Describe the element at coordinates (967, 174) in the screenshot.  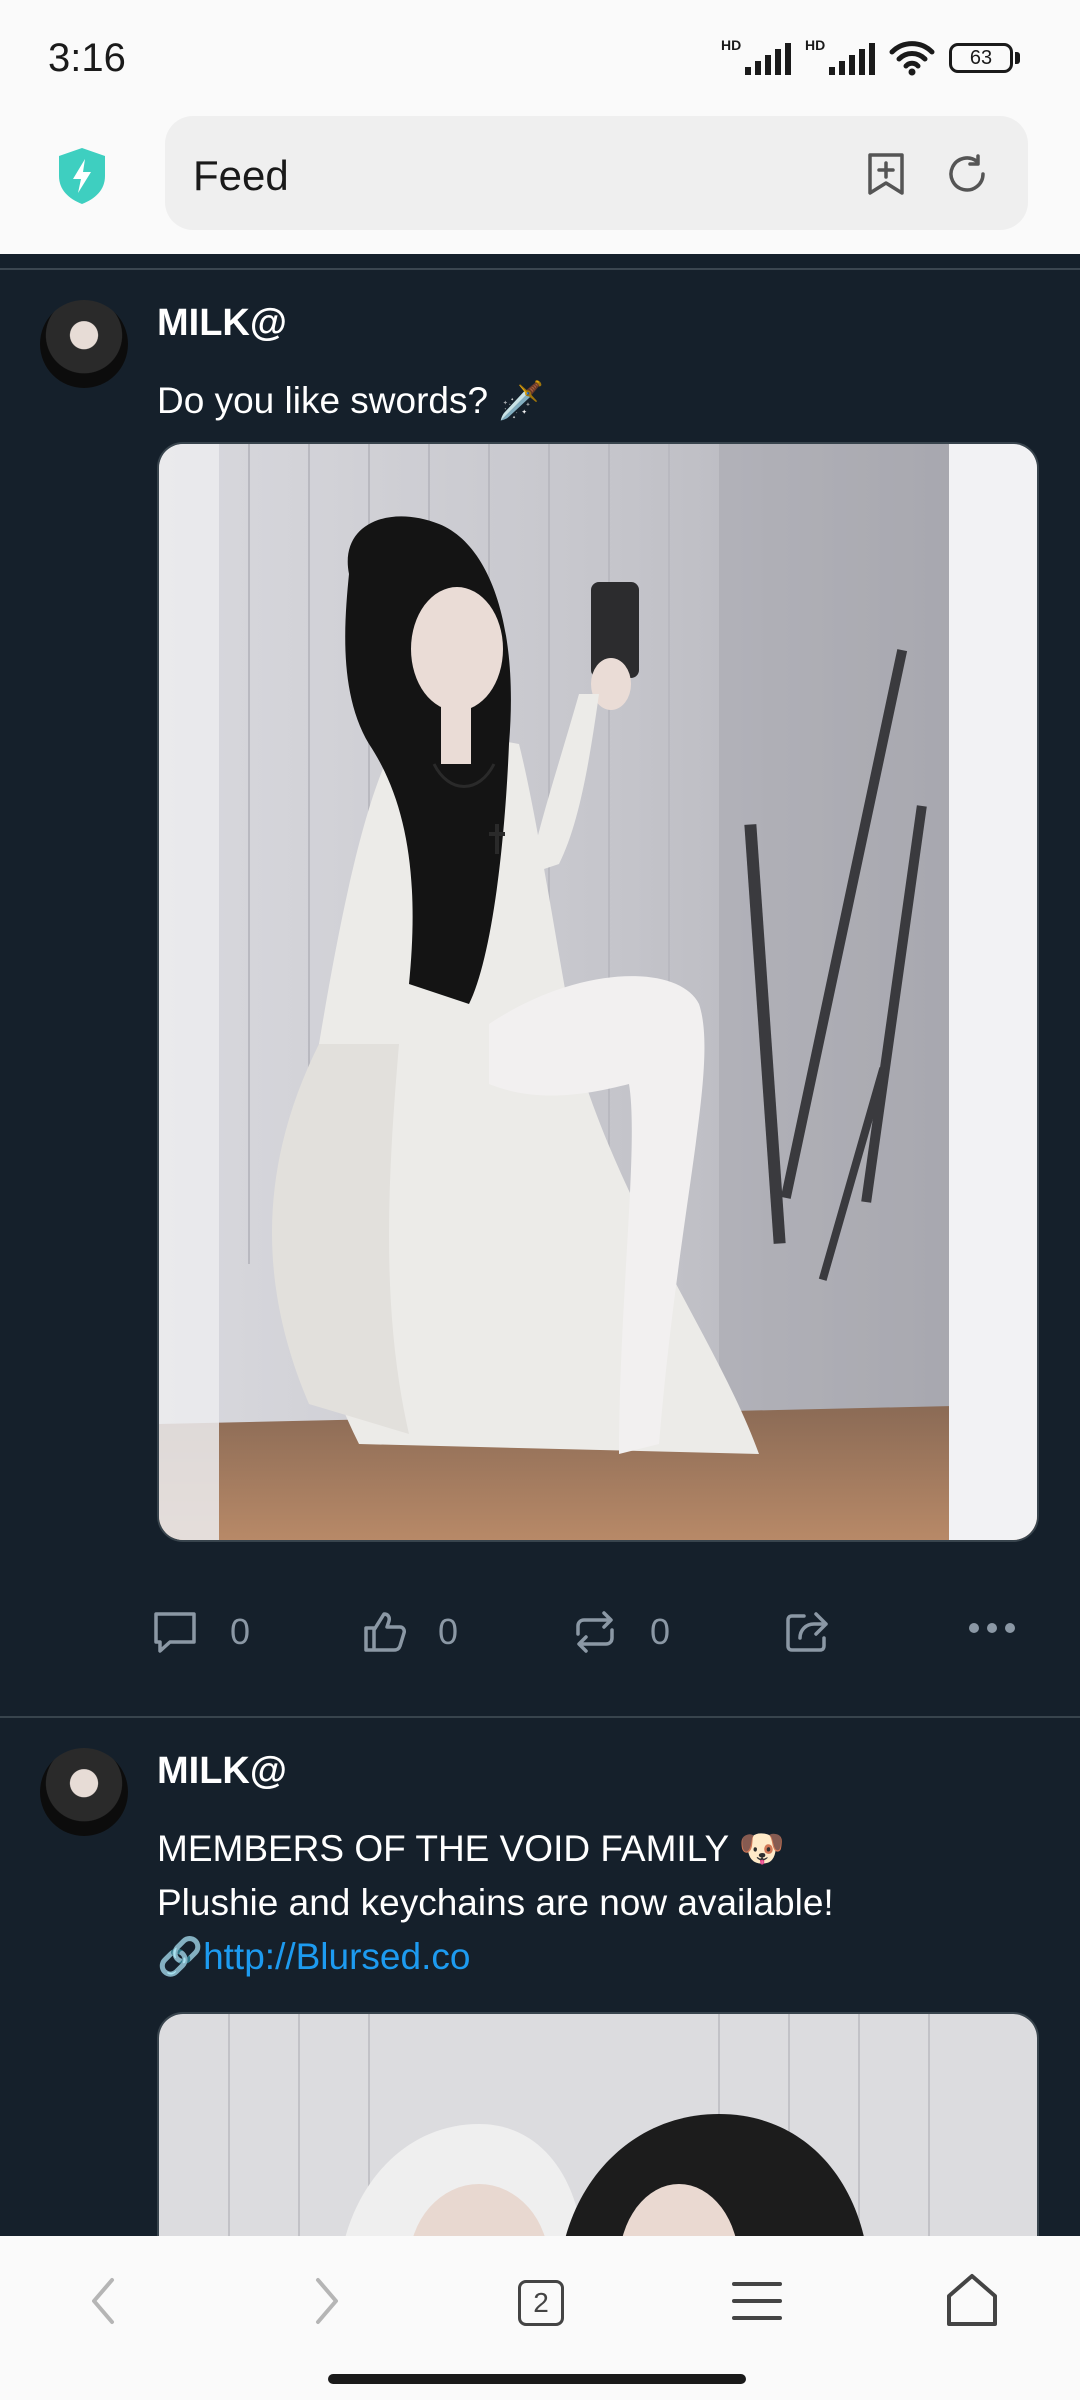
I see `reload-icon` at that location.